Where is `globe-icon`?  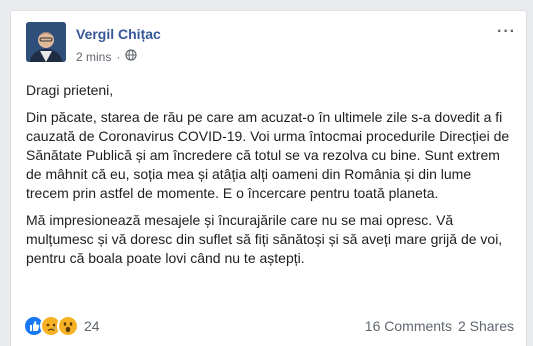
globe-icon is located at coordinates (131, 56).